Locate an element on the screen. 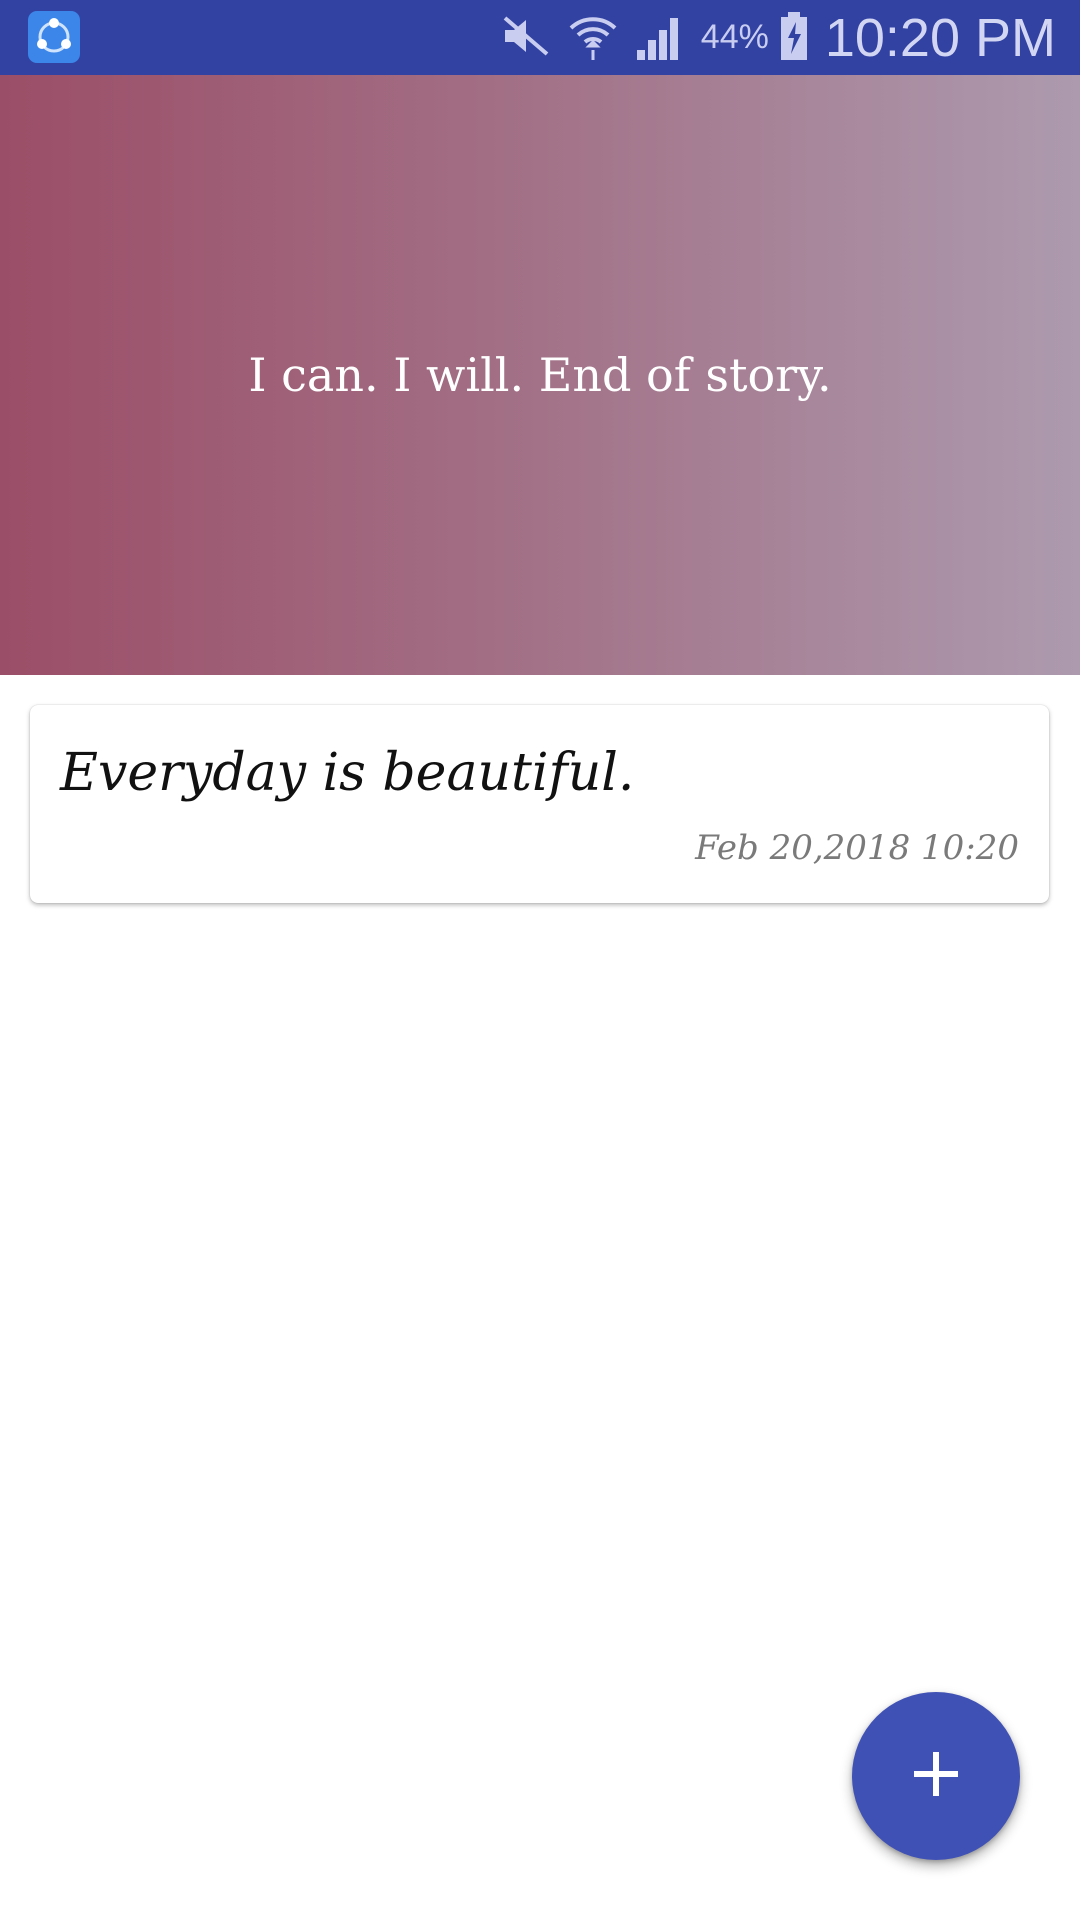 The width and height of the screenshot is (1080, 1920). header-quote: I can. I will. End of story. is located at coordinates (540, 375).